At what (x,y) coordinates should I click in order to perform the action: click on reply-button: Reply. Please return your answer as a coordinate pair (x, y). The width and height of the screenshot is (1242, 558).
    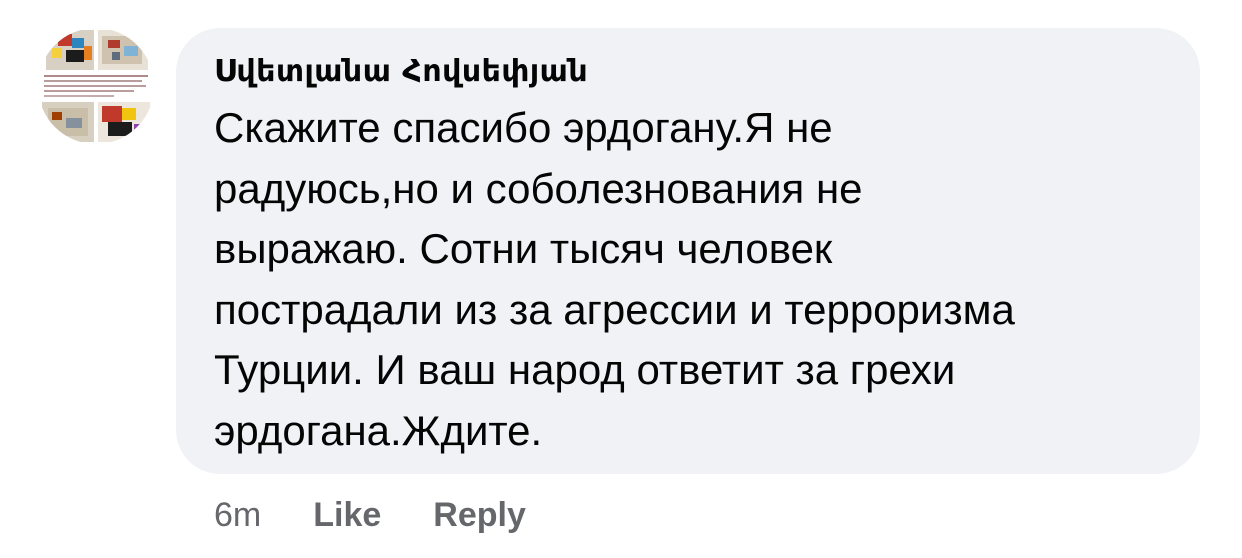
    Looking at the image, I should click on (479, 515).